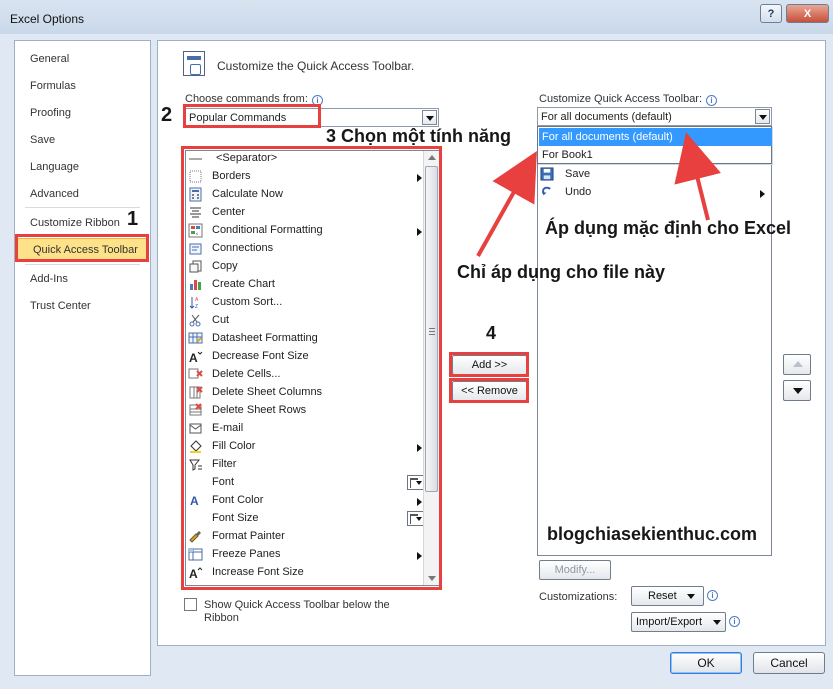 This screenshot has width=833, height=689. I want to click on add-button: Add >>, so click(489, 365).